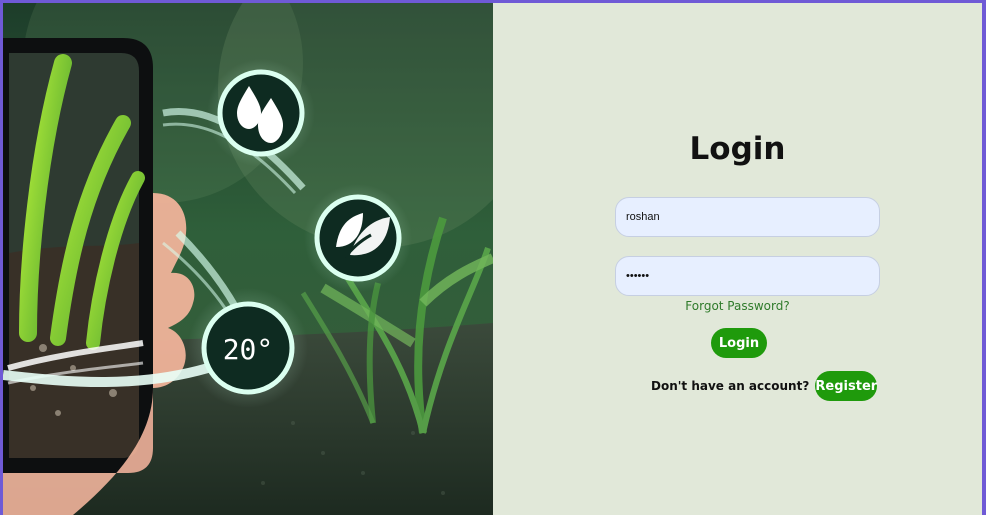  I want to click on page-title: Login, so click(737, 149).